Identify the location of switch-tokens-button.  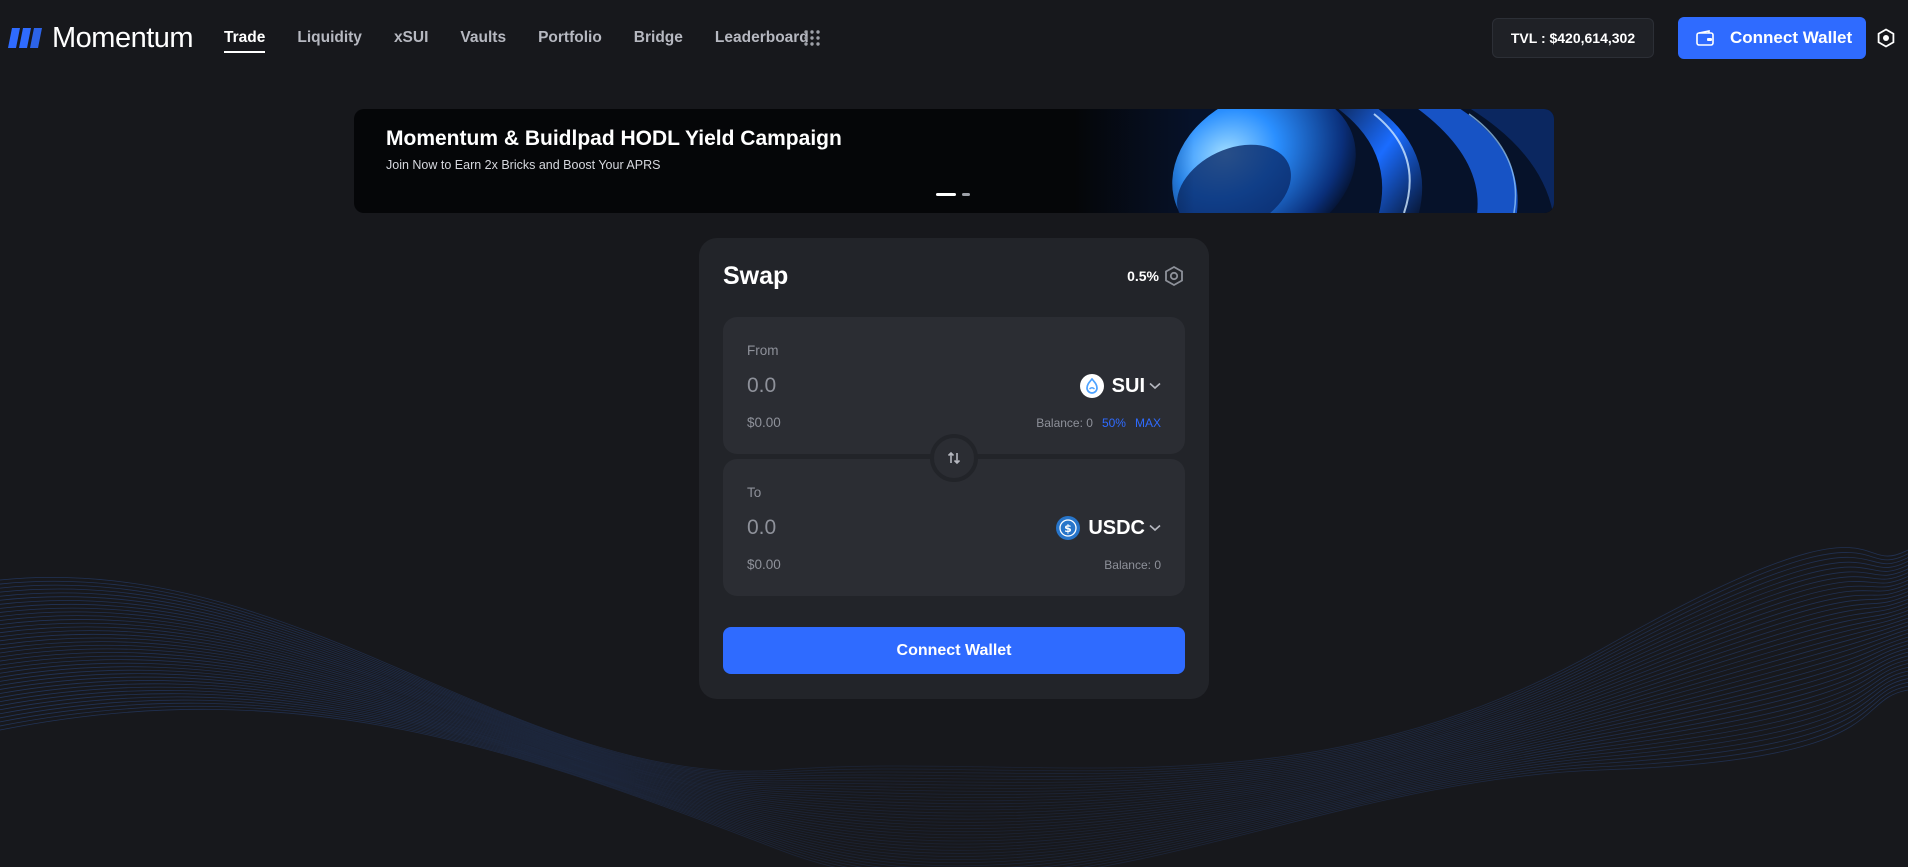
(954, 458).